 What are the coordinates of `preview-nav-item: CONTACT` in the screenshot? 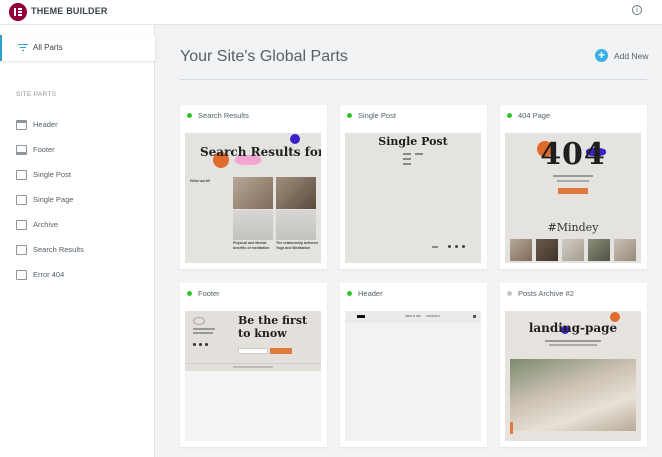 It's located at (433, 316).